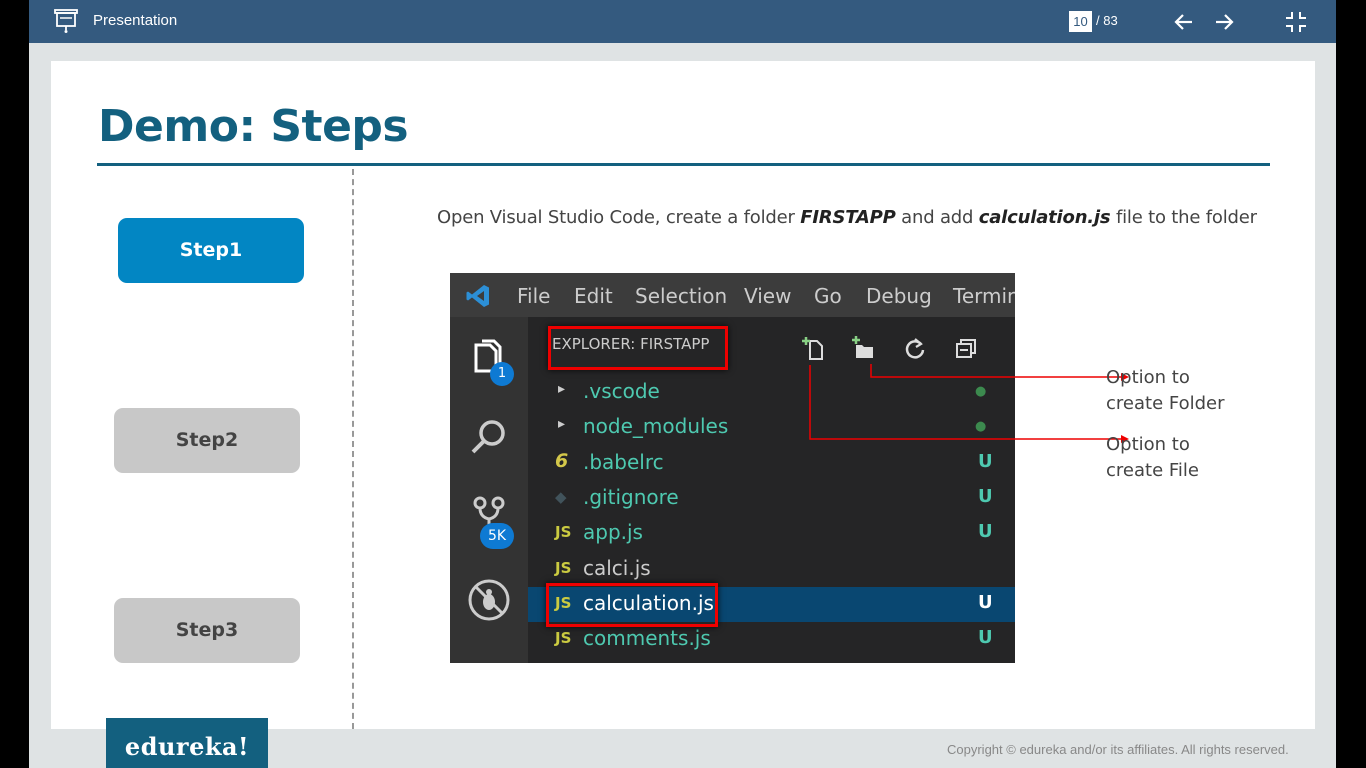 The image size is (1366, 768). I want to click on file-row: ▸ .vscode ●, so click(771, 392).